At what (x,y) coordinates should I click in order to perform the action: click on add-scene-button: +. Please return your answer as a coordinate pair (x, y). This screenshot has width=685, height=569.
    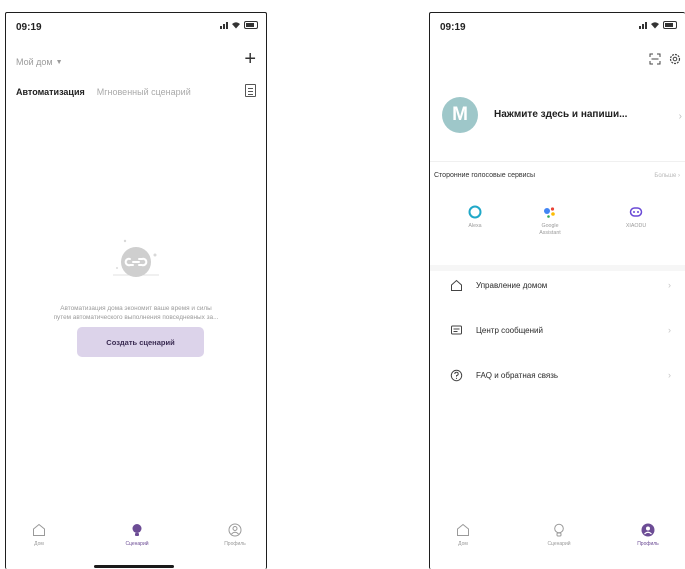
    Looking at the image, I should click on (250, 59).